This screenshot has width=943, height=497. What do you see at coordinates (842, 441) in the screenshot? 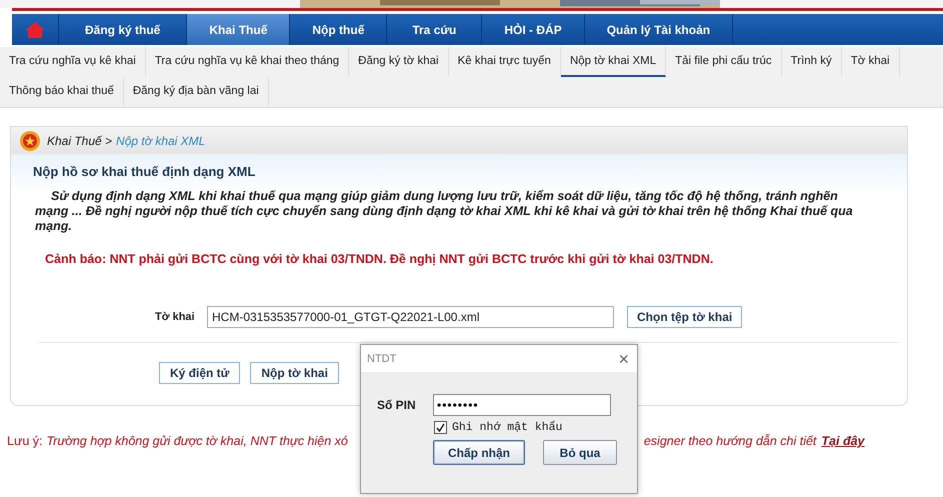
I see `details-link: Tại đây` at bounding box center [842, 441].